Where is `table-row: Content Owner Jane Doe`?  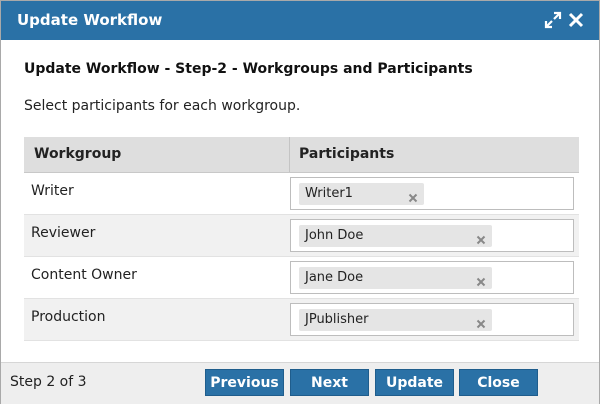
table-row: Content Owner Jane Doe is located at coordinates (301, 278).